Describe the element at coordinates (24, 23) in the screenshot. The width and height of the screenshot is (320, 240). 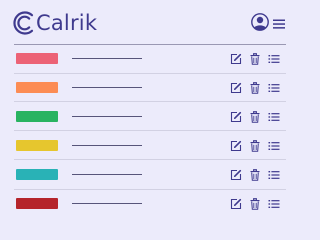
I see `logo-c-icon` at that location.